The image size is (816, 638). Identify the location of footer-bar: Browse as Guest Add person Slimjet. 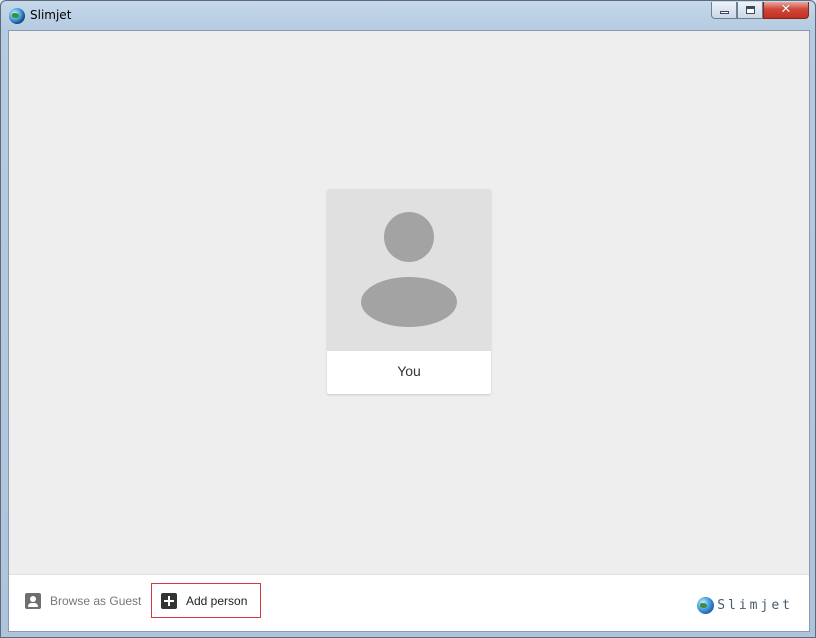
(409, 602).